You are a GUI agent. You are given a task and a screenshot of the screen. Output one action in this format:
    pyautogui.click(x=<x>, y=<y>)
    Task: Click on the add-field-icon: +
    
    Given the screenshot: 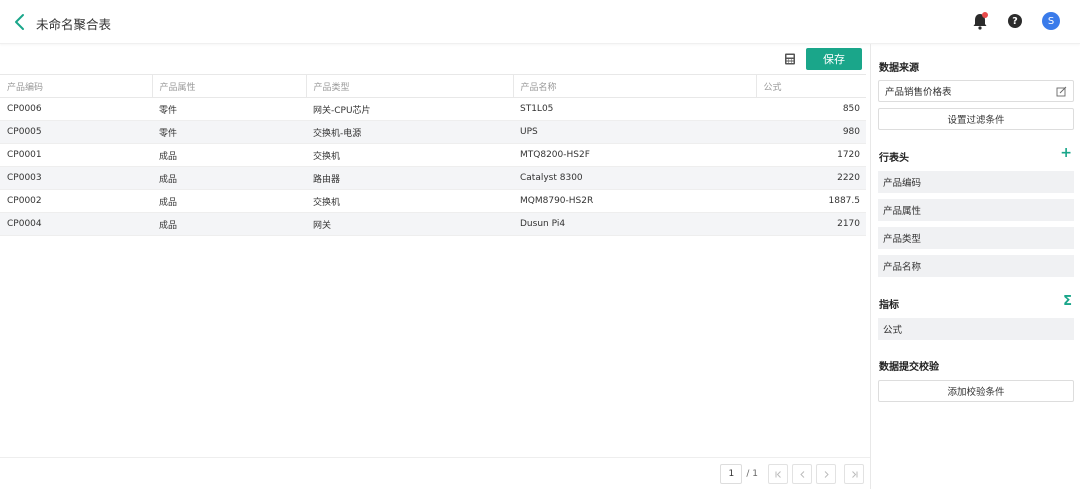 What is the action you would take?
    pyautogui.click(x=1066, y=153)
    